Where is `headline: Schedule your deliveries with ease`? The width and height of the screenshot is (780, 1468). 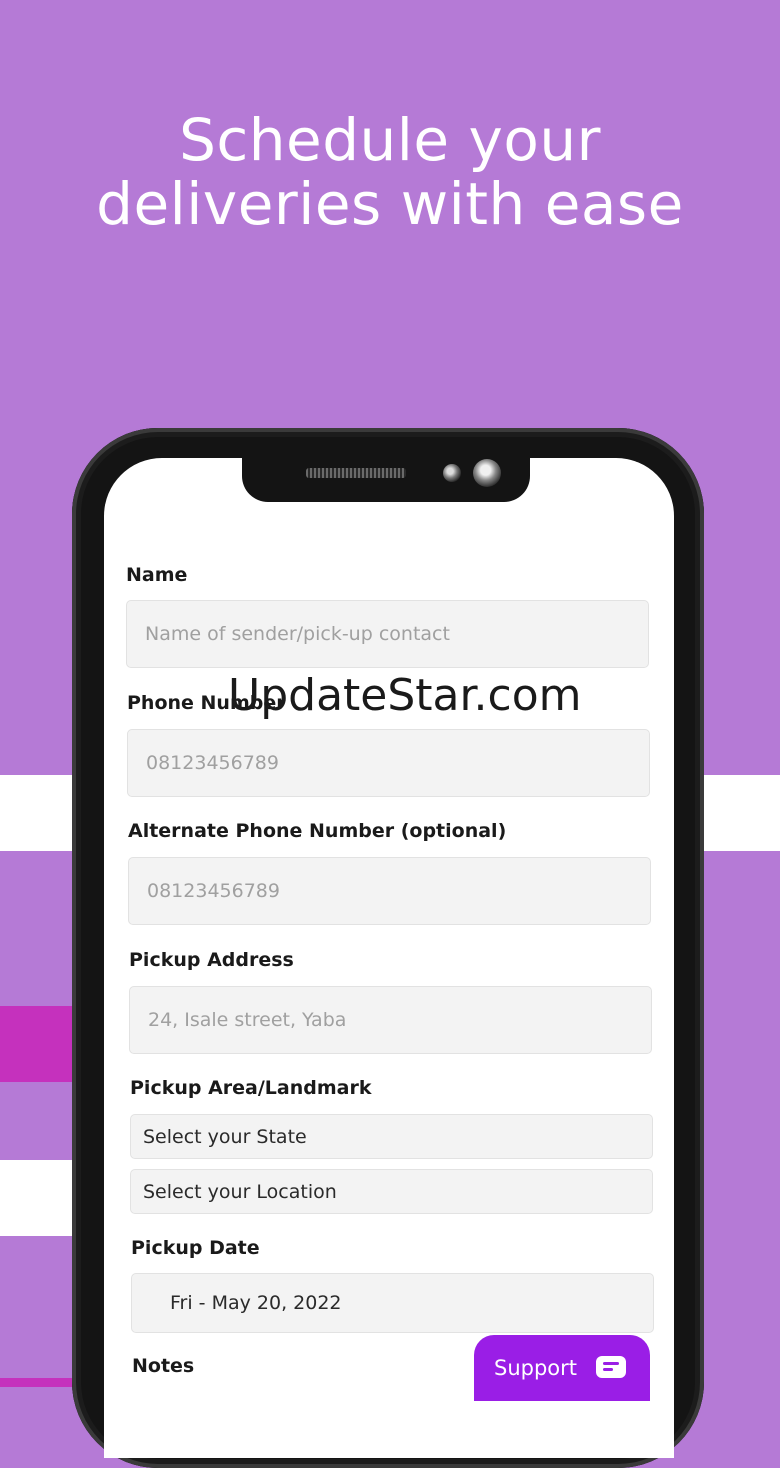 headline: Schedule your deliveries with ease is located at coordinates (390, 172).